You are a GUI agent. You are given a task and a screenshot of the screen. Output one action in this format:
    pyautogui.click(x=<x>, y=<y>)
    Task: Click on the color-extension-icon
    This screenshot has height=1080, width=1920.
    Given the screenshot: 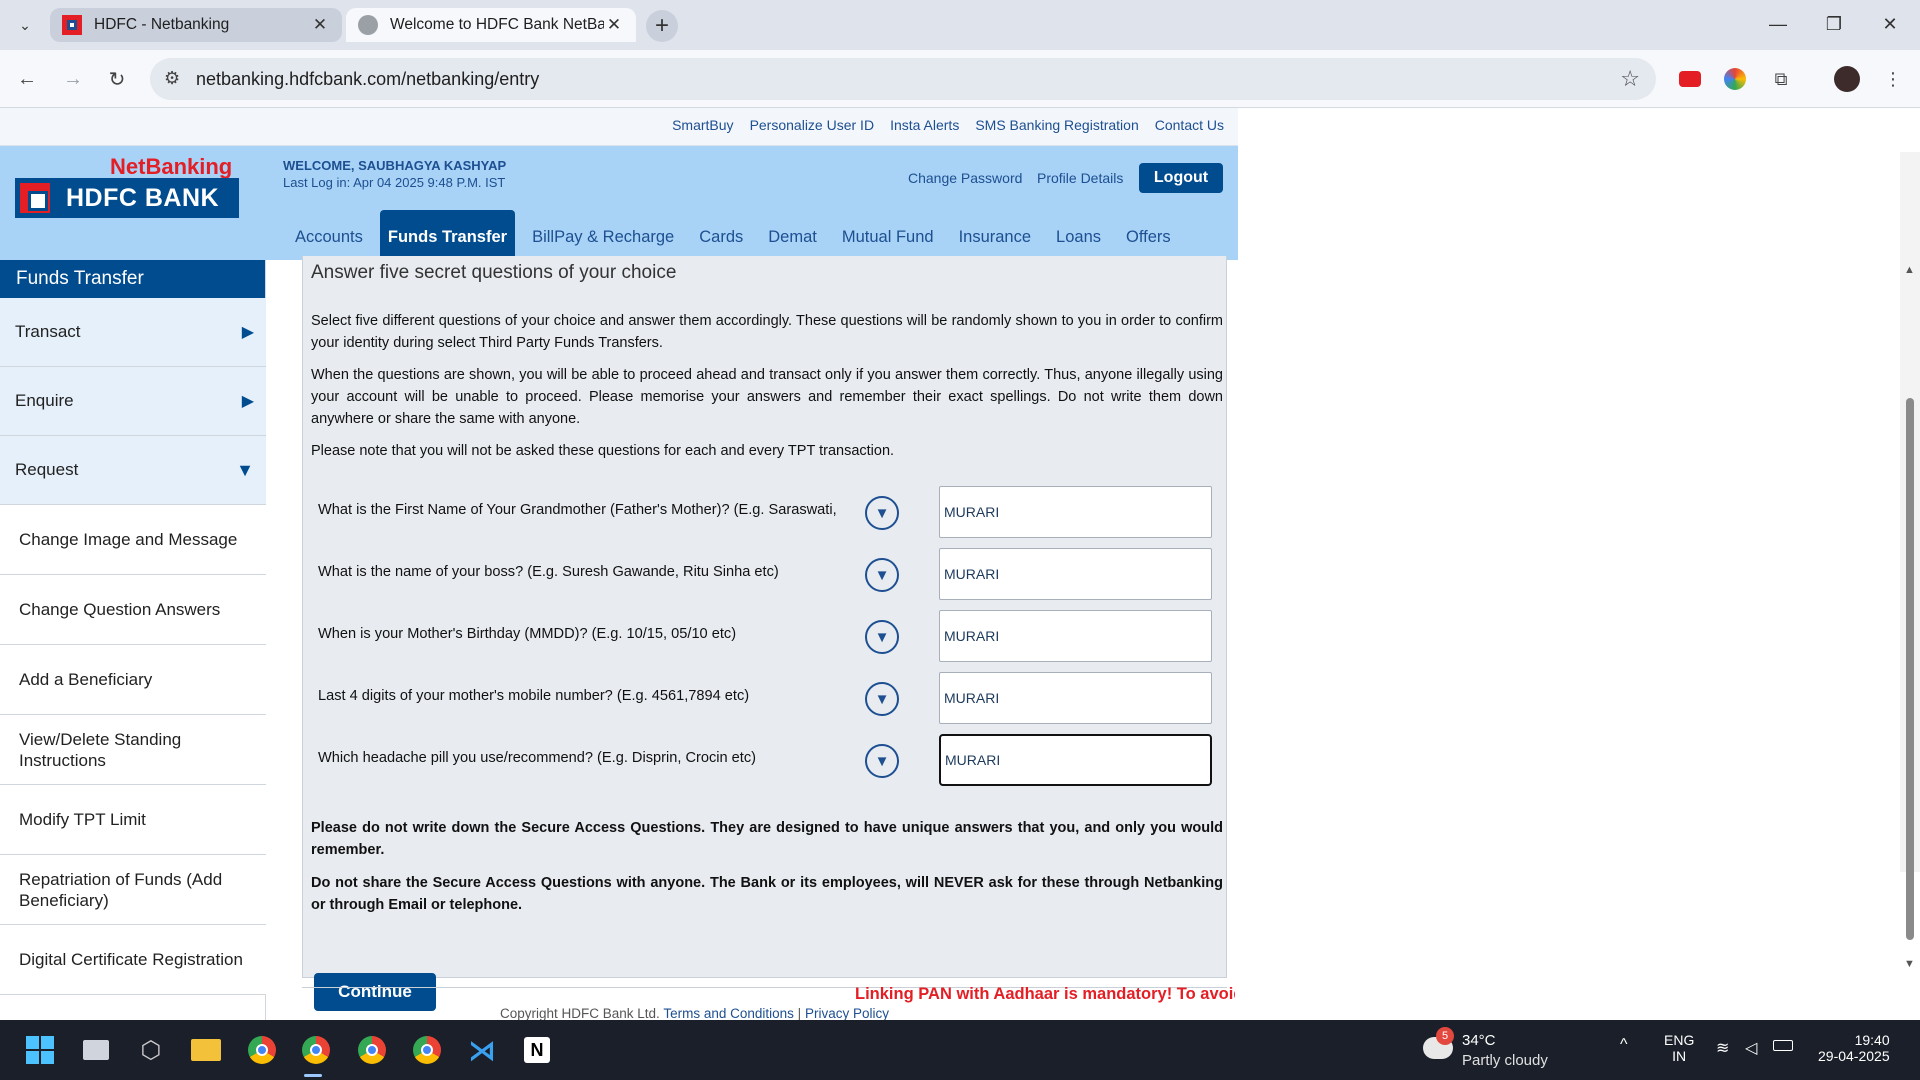 What is the action you would take?
    pyautogui.click(x=1735, y=79)
    